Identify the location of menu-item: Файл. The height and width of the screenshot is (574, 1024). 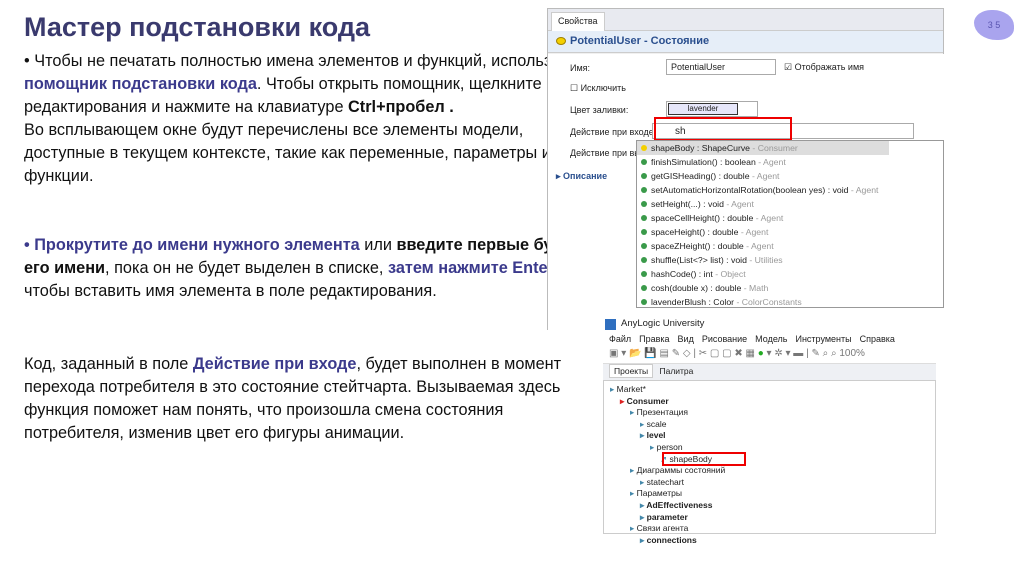
(620, 339).